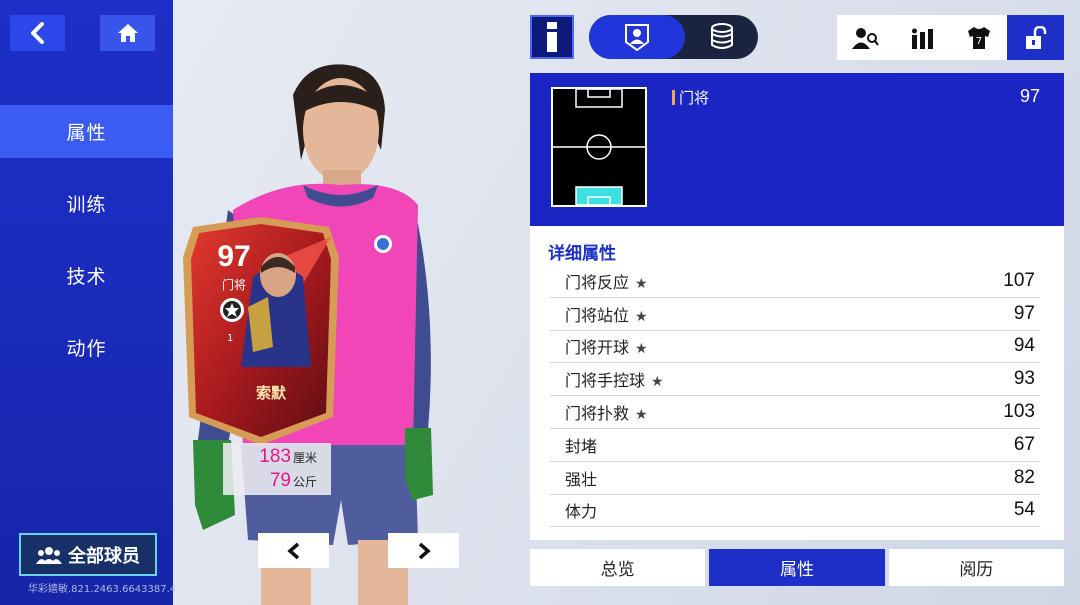 Image resolution: width=1080 pixels, height=605 pixels. I want to click on attribute-name: 门将开球, so click(597, 348).